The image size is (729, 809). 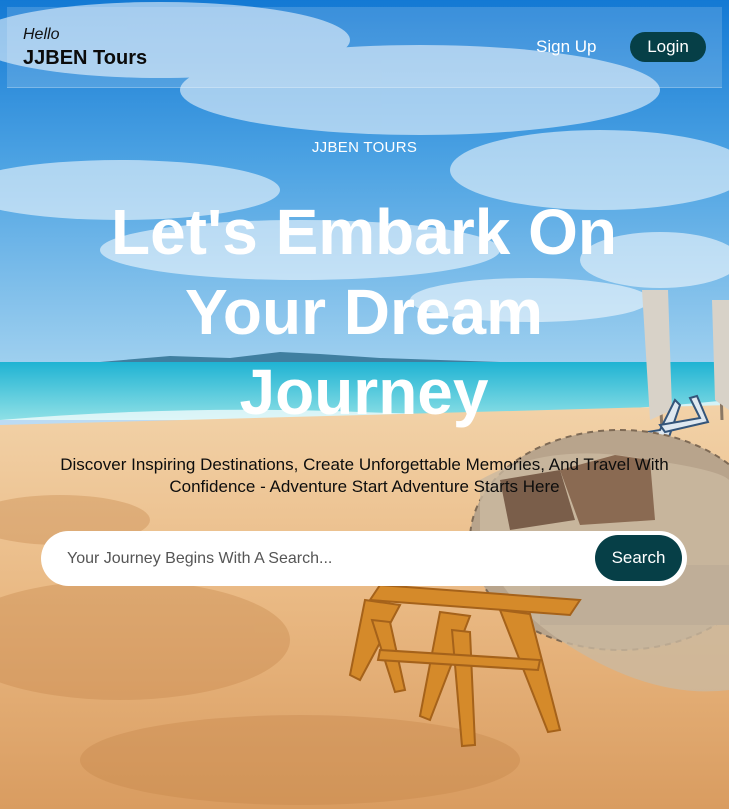 What do you see at coordinates (85, 58) in the screenshot?
I see `brand-name: JJBEN Tours` at bounding box center [85, 58].